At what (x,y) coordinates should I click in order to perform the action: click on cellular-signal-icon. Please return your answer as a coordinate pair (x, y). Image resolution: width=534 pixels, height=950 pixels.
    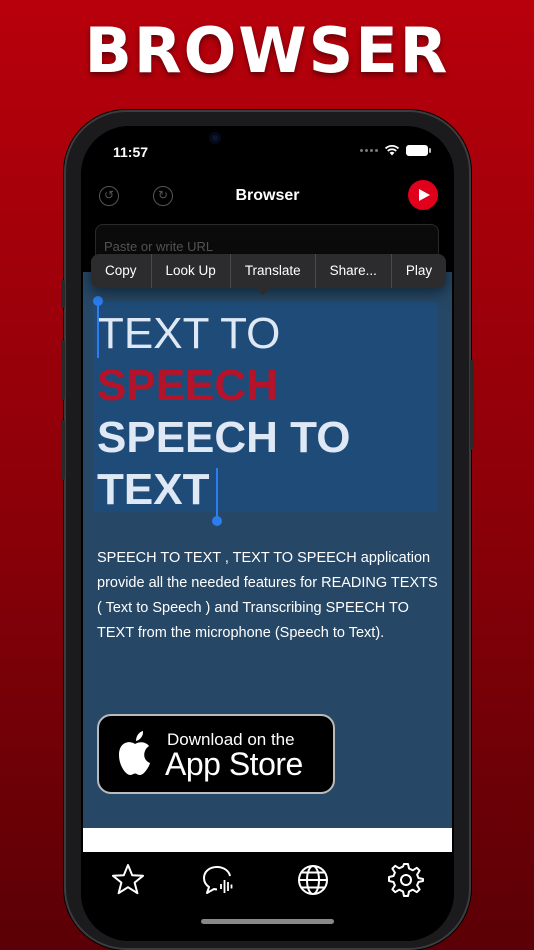
    Looking at the image, I should click on (369, 150).